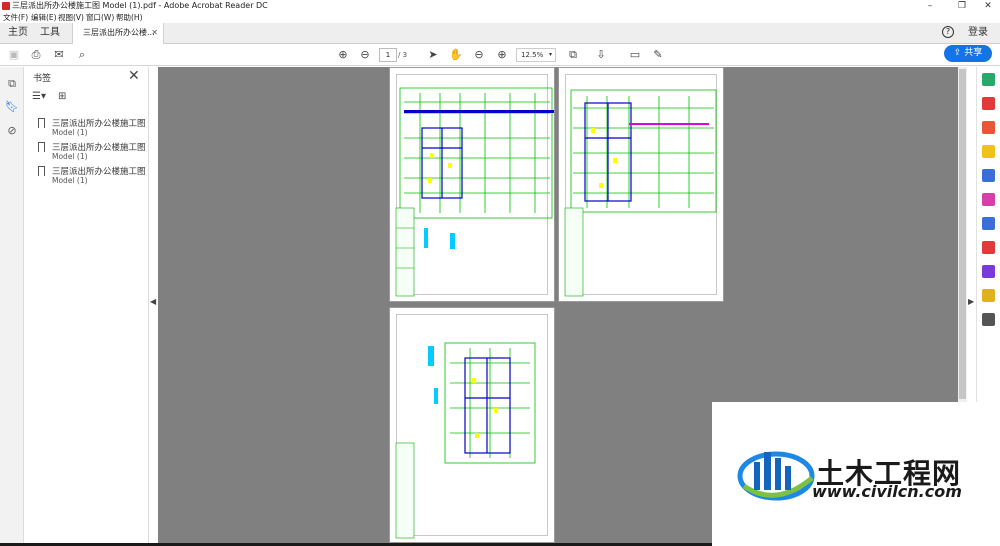  I want to click on help-icon: ?, so click(948, 32).